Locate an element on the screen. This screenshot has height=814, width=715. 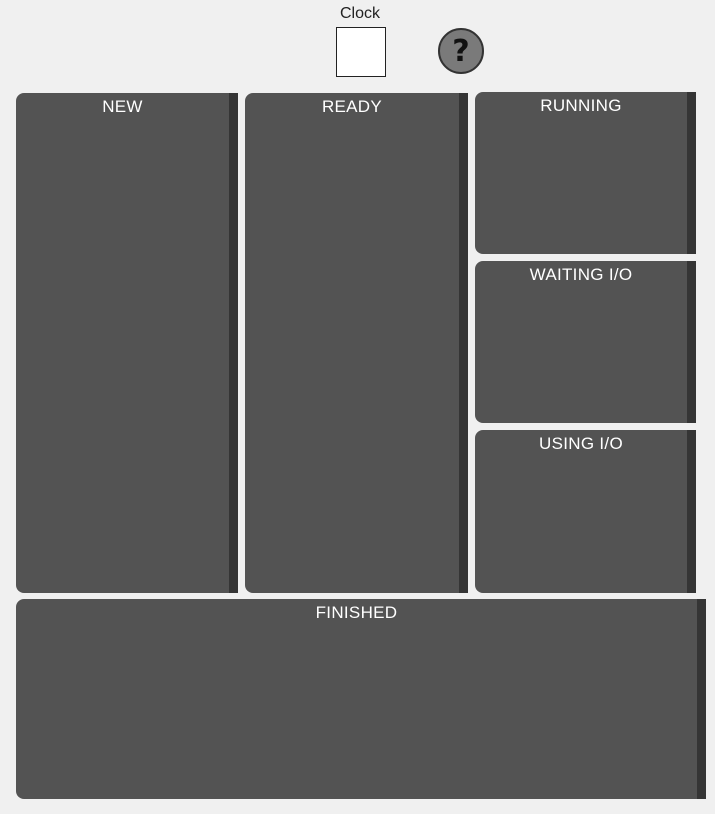
waiting-io-title: WAITING I/O is located at coordinates (581, 274).